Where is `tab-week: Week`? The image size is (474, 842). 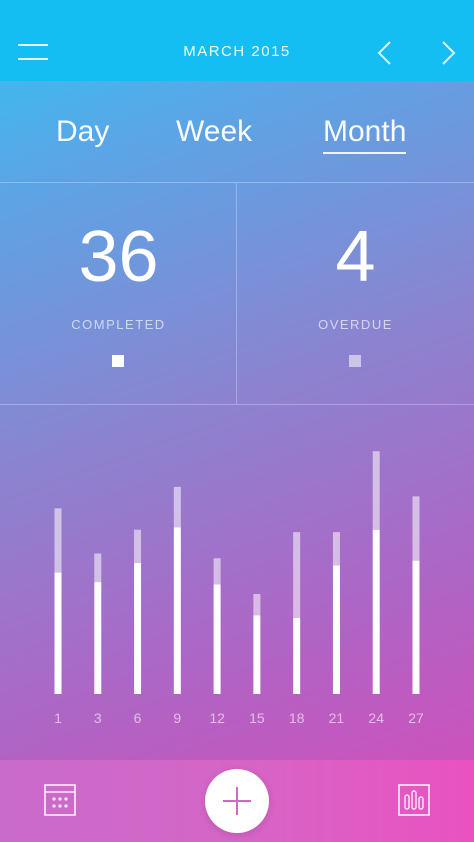
tab-week: Week is located at coordinates (214, 132).